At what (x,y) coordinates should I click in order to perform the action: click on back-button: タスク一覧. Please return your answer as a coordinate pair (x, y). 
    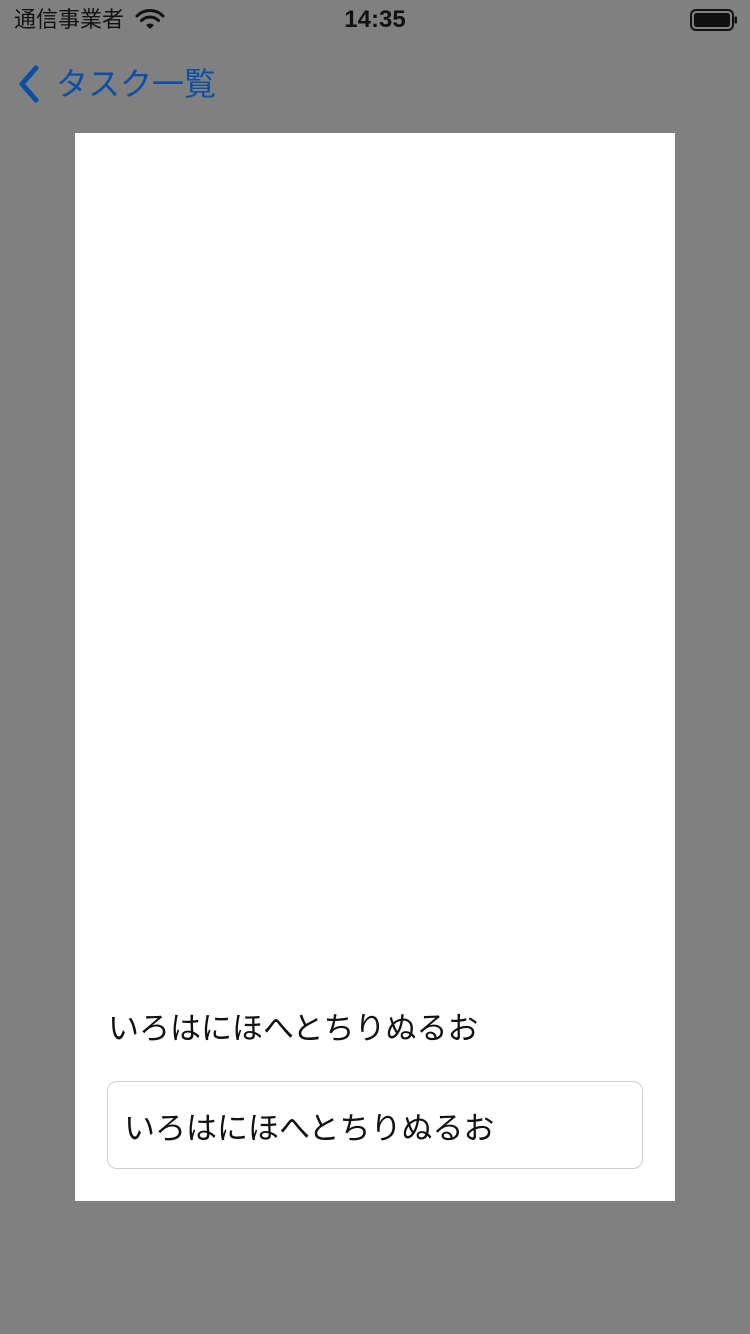
    Looking at the image, I should click on (115, 84).